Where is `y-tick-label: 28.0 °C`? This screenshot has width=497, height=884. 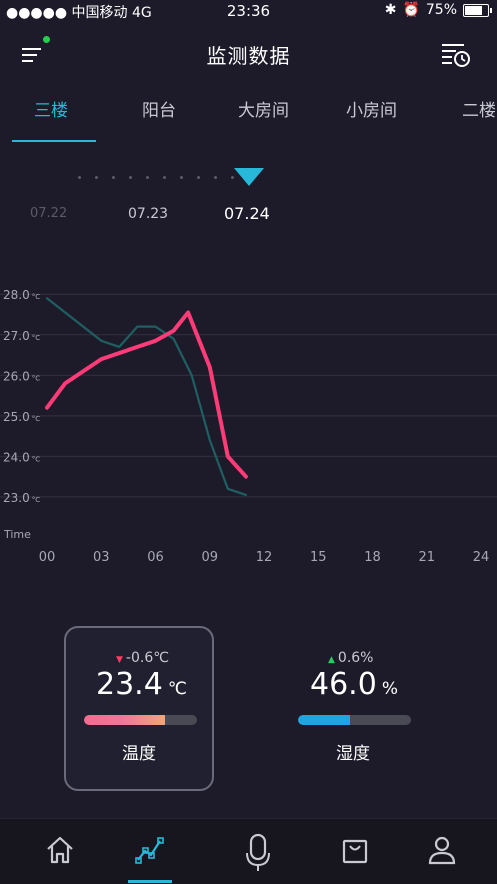 y-tick-label: 28.0 °C is located at coordinates (21, 295).